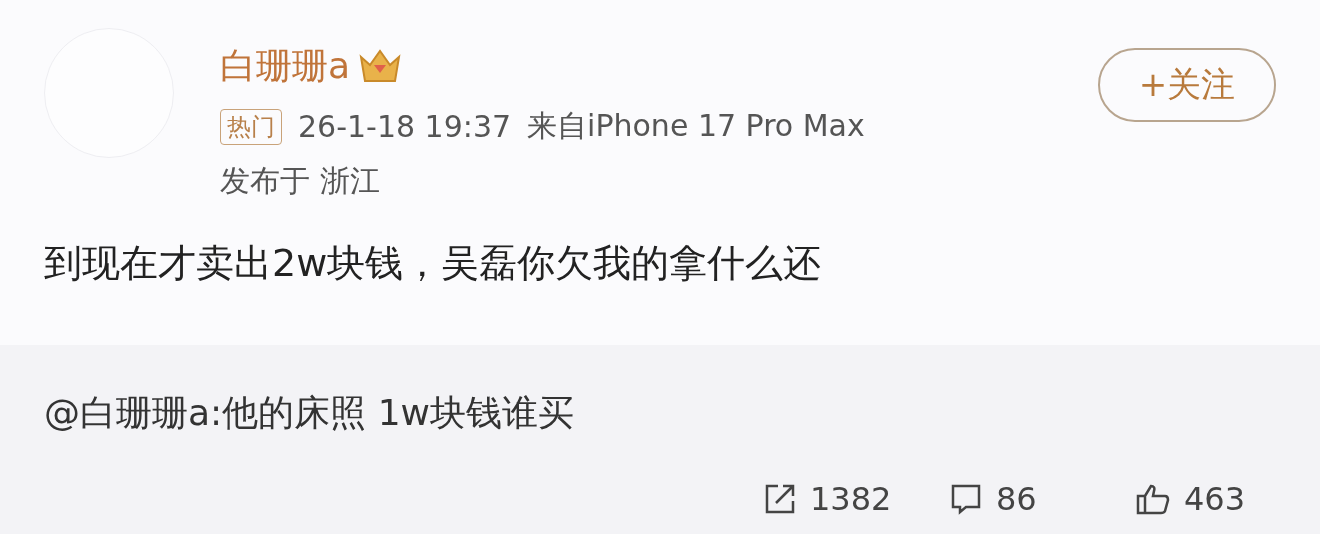  I want to click on post-text: 到现在才卖出2w块钱，吴磊你欠我的拿什么还, so click(433, 263).